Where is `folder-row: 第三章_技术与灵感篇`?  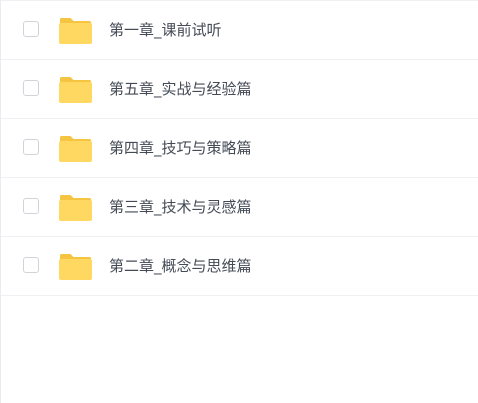
folder-row: 第三章_技术与灵感篇 is located at coordinates (239, 207).